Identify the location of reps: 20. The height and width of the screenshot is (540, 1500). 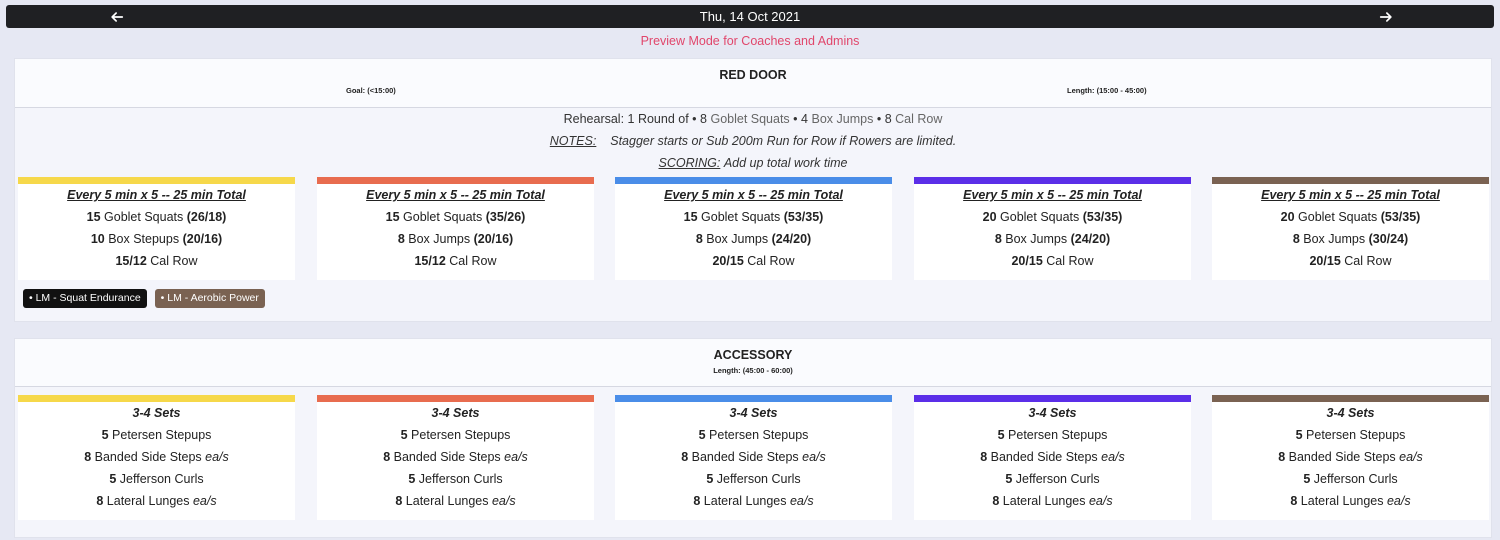
(1287, 217).